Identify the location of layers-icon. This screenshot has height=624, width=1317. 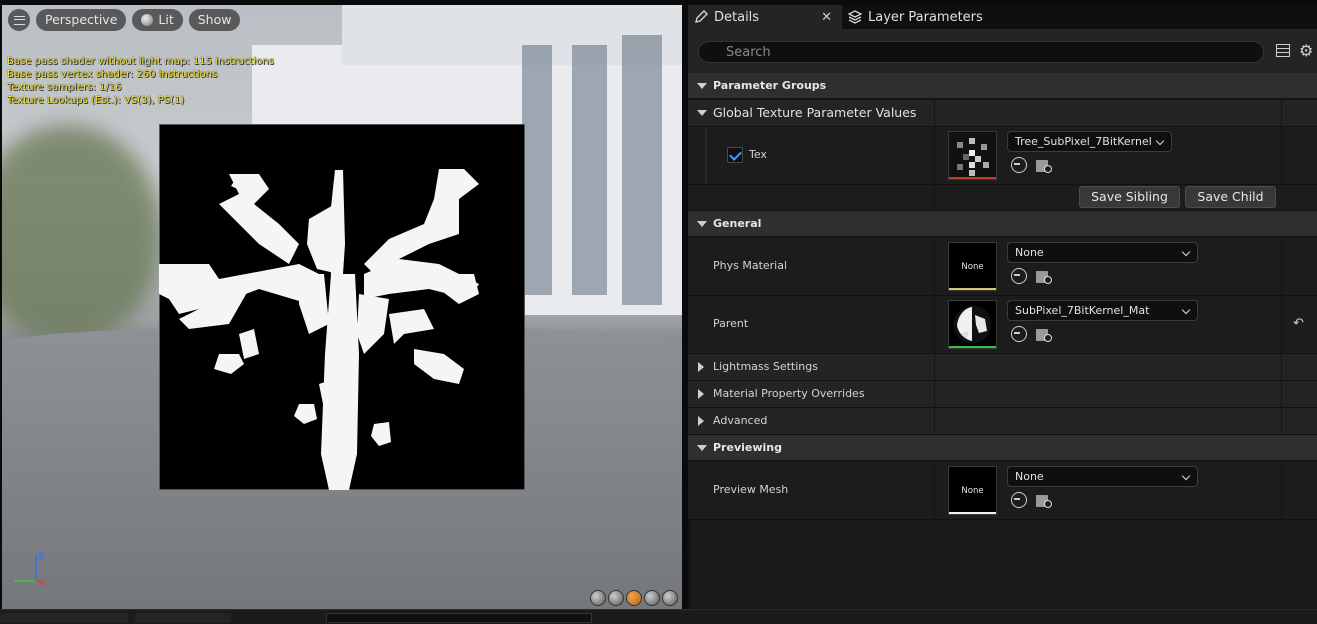
(855, 17).